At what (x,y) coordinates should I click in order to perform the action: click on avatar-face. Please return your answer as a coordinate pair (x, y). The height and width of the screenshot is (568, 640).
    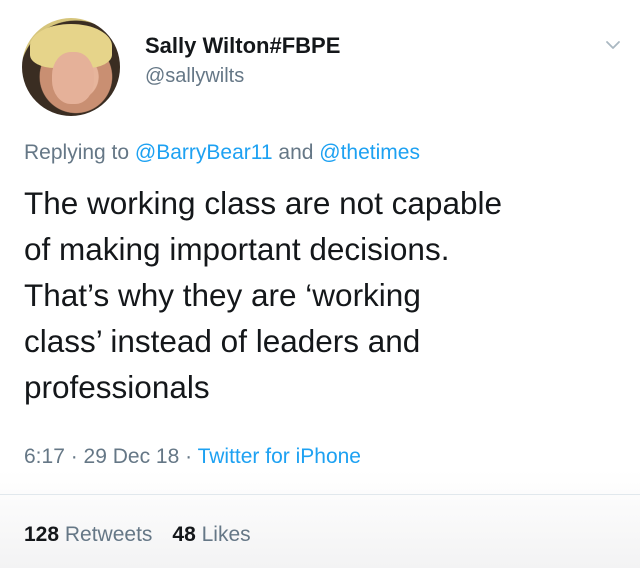
    Looking at the image, I should click on (73, 78).